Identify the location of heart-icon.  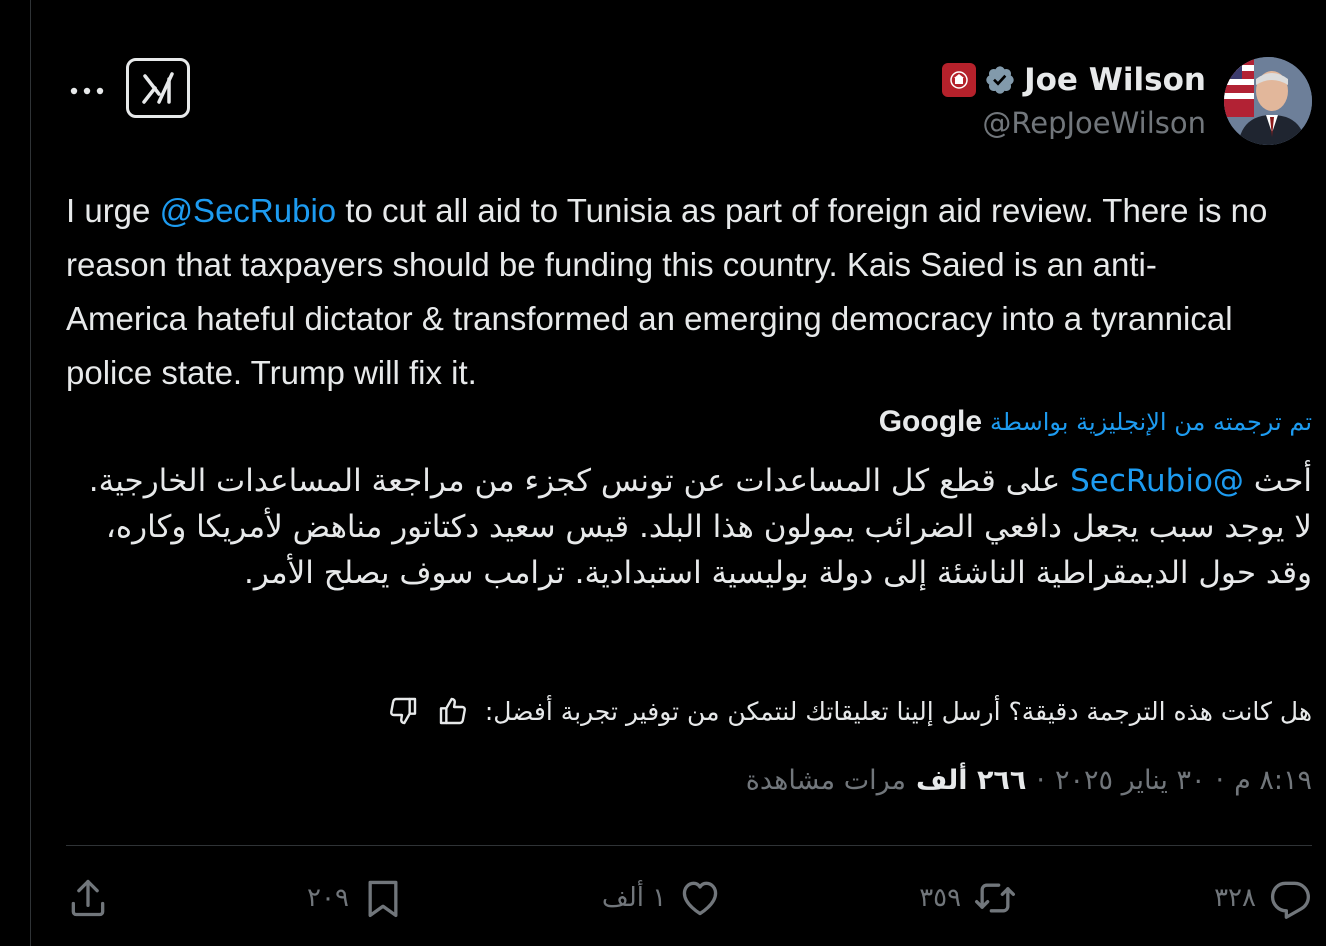
(700, 898).